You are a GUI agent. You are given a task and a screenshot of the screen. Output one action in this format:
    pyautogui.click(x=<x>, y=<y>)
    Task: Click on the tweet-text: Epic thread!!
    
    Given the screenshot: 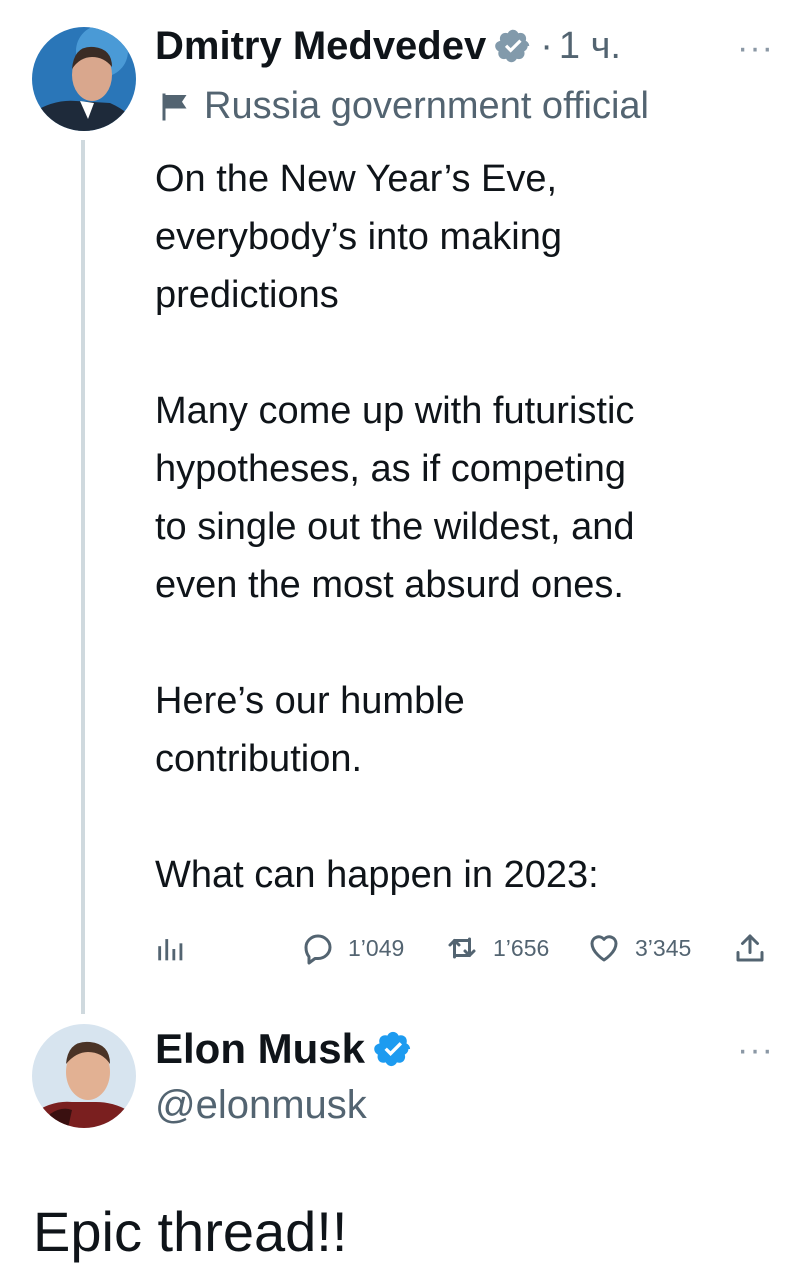 What is the action you would take?
    pyautogui.click(x=190, y=1231)
    